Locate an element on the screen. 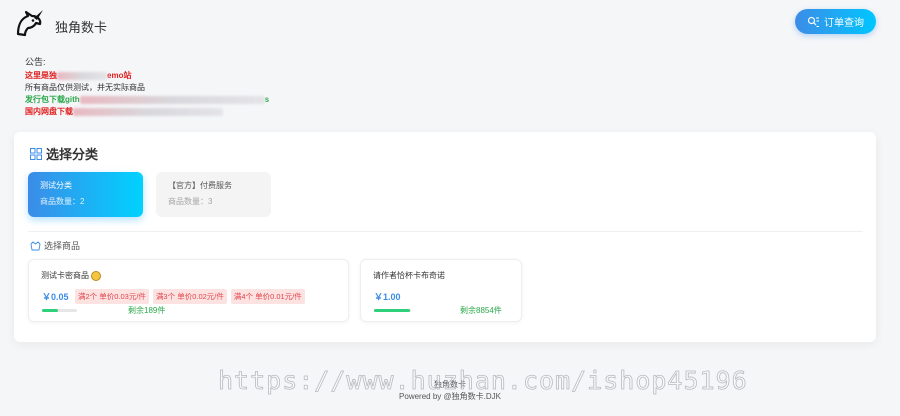 Image resolution: width=900 pixels, height=416 pixels. notice-text: 国内网盘下载 is located at coordinates (49, 111).